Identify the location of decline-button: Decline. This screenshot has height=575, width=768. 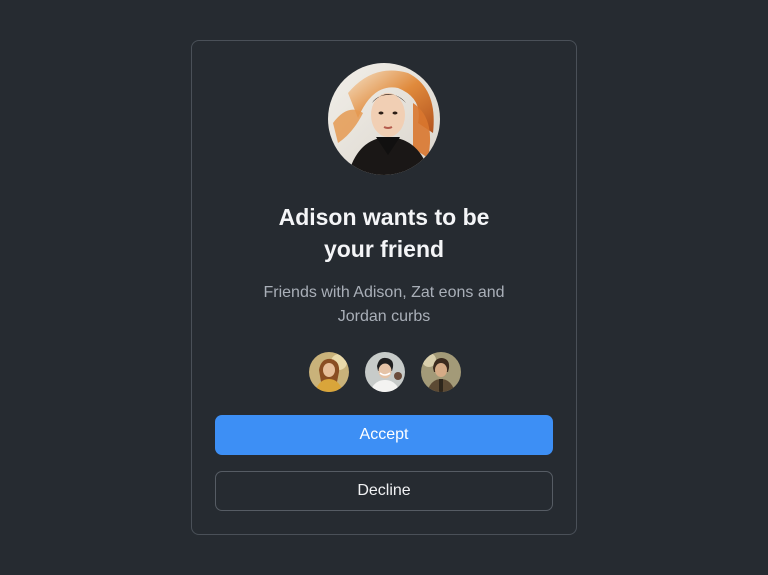
(384, 491).